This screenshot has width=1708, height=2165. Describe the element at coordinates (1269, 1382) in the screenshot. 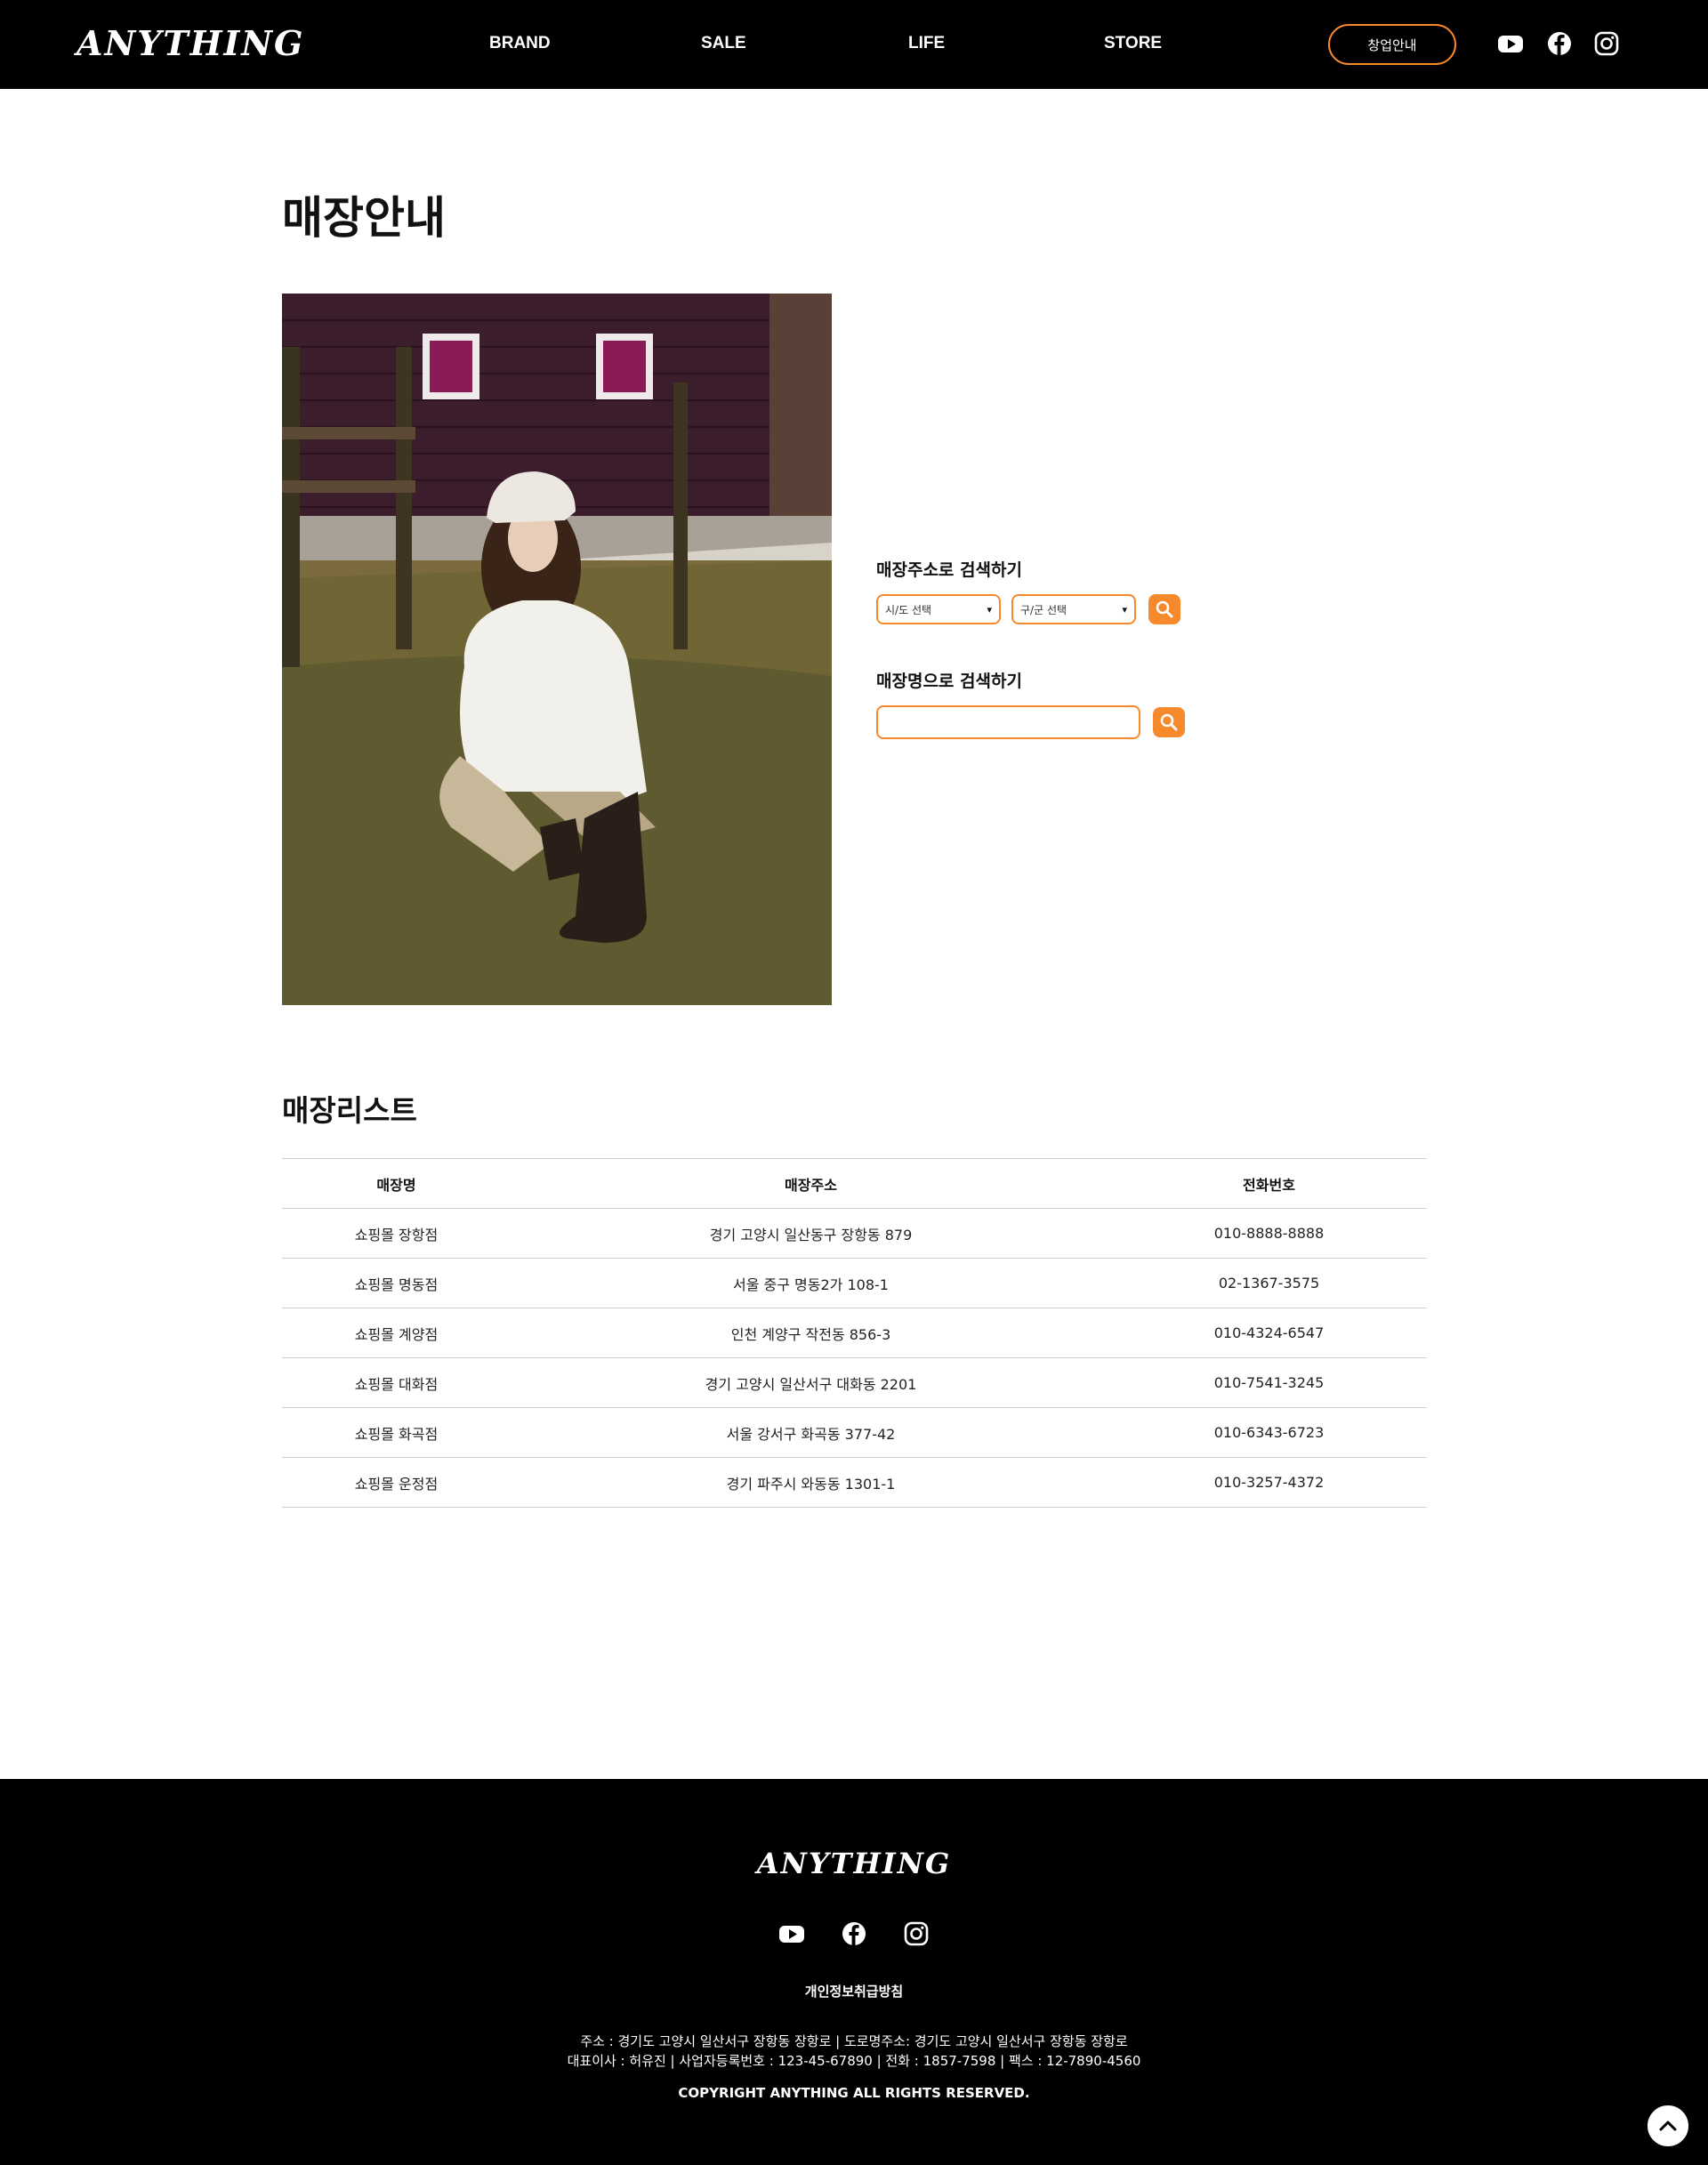

I see `store-phone: 010-7541-3245` at that location.